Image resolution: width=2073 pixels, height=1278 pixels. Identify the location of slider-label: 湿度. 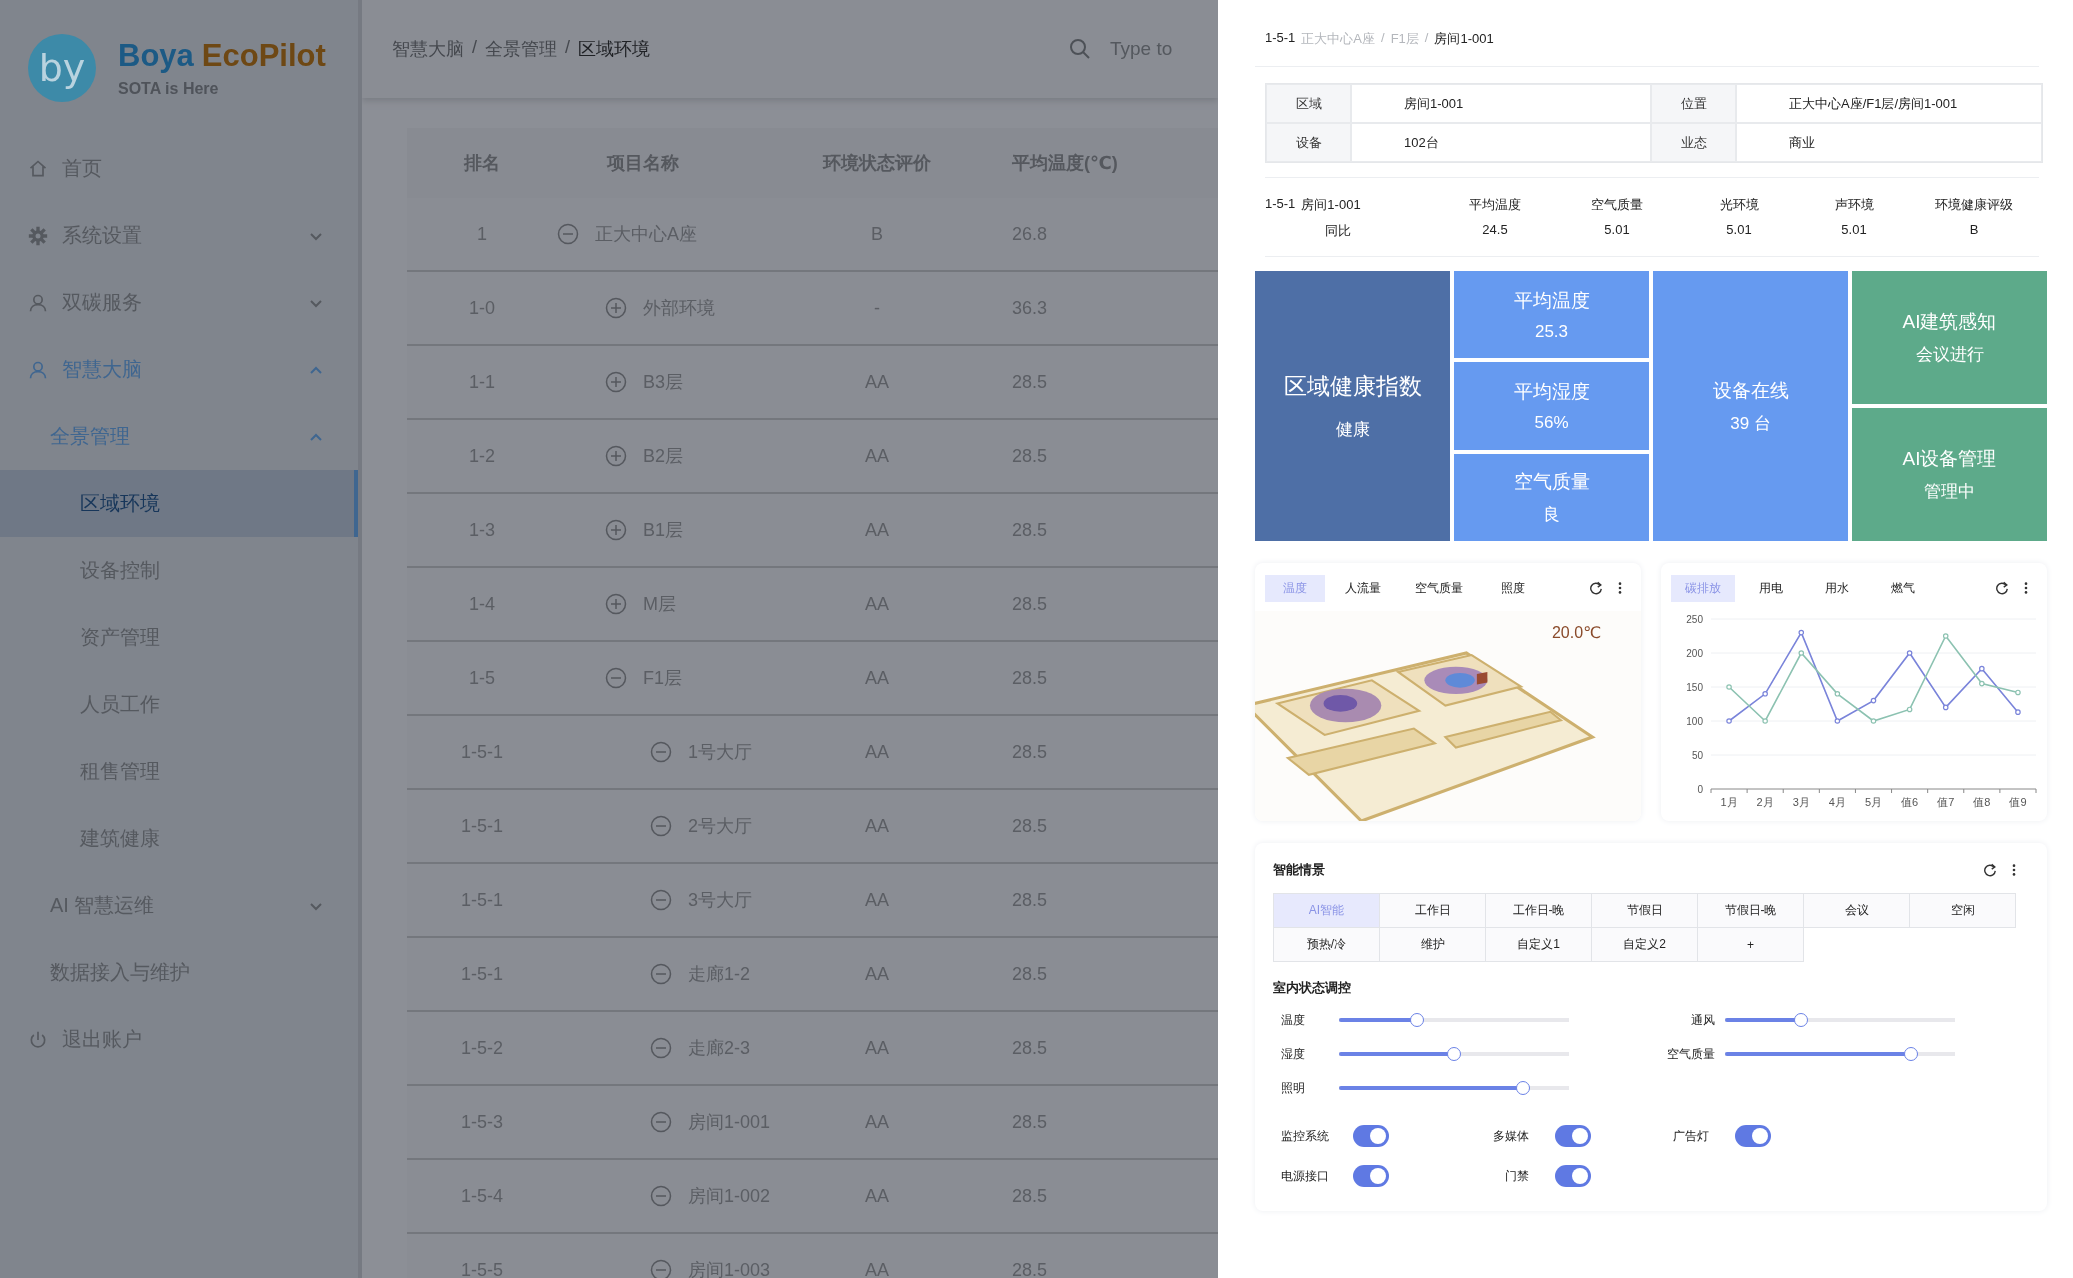
(1293, 1054).